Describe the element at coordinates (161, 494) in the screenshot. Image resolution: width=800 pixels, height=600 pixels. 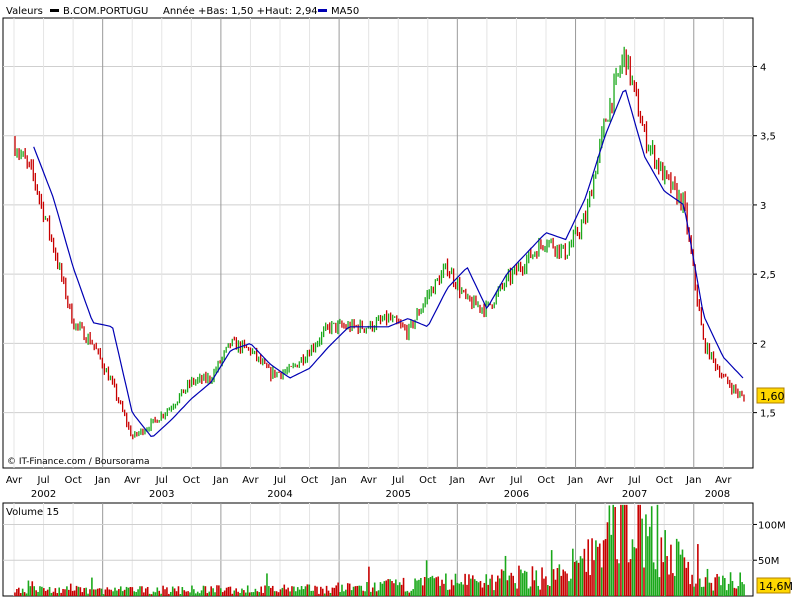
I see `year-label: 2003` at that location.